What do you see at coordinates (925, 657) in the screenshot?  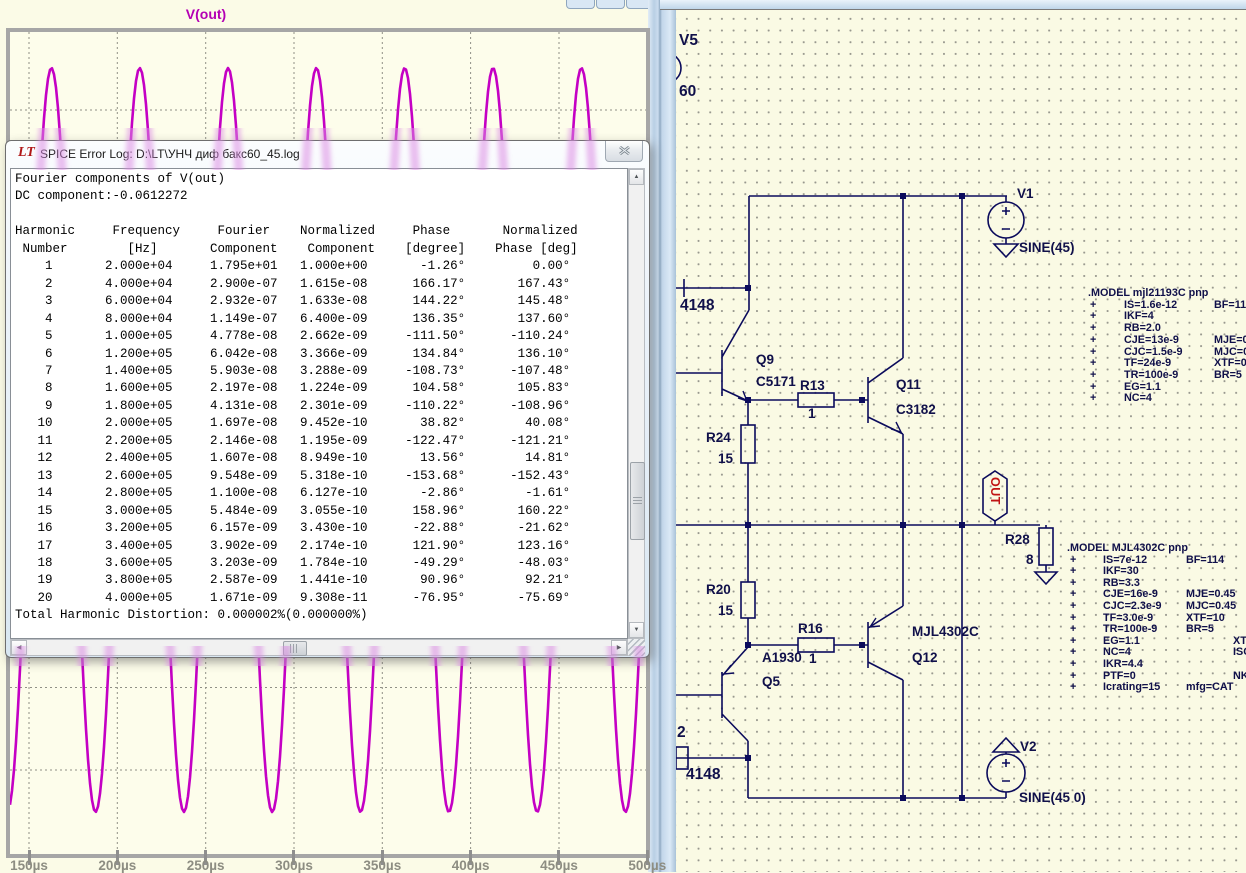 I see `label-q12: Q12` at bounding box center [925, 657].